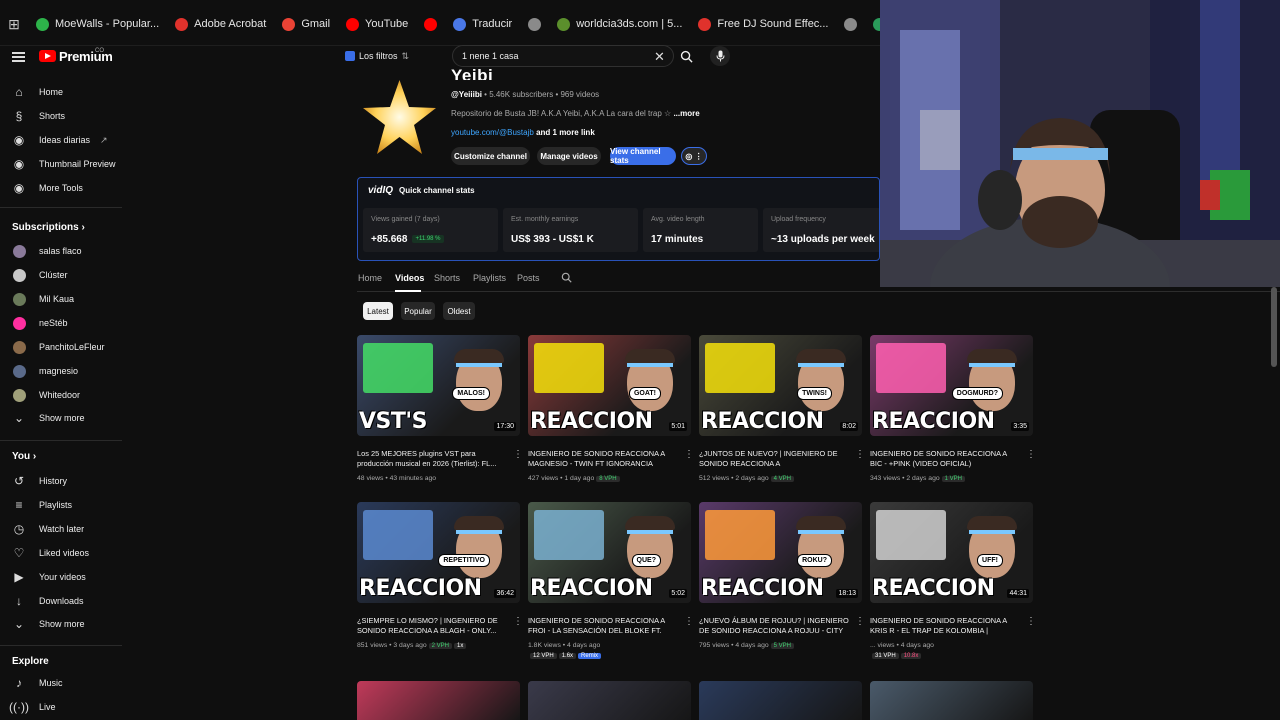 This screenshot has height=720, width=1280. I want to click on search-button, so click(686, 56).